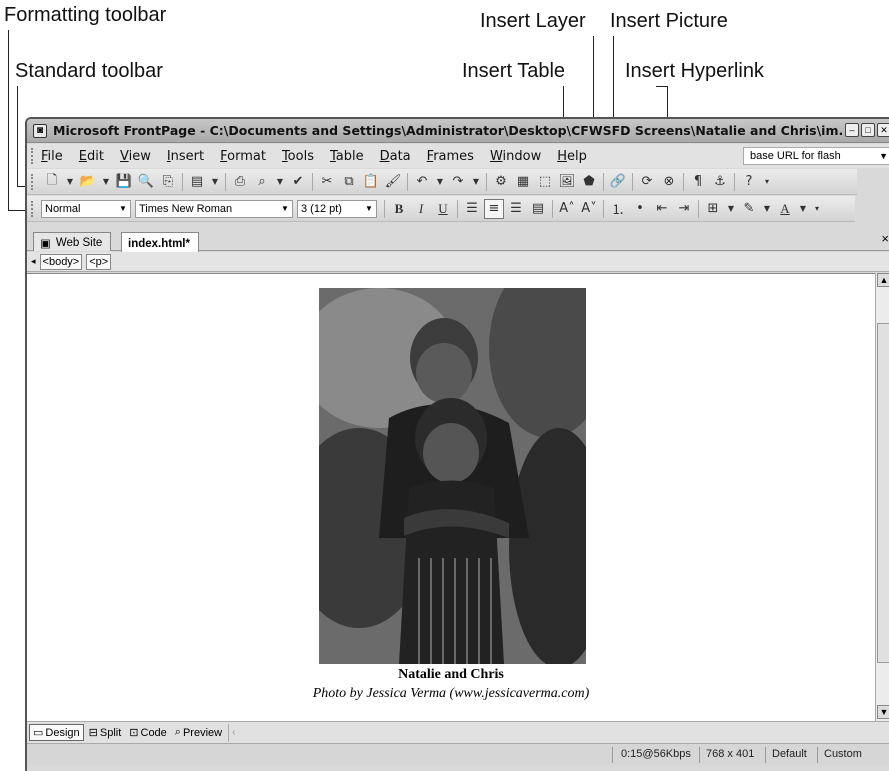 Image resolution: width=889 pixels, height=771 pixels. Describe the element at coordinates (515, 156) in the screenshot. I see `menu-window: Window` at that location.